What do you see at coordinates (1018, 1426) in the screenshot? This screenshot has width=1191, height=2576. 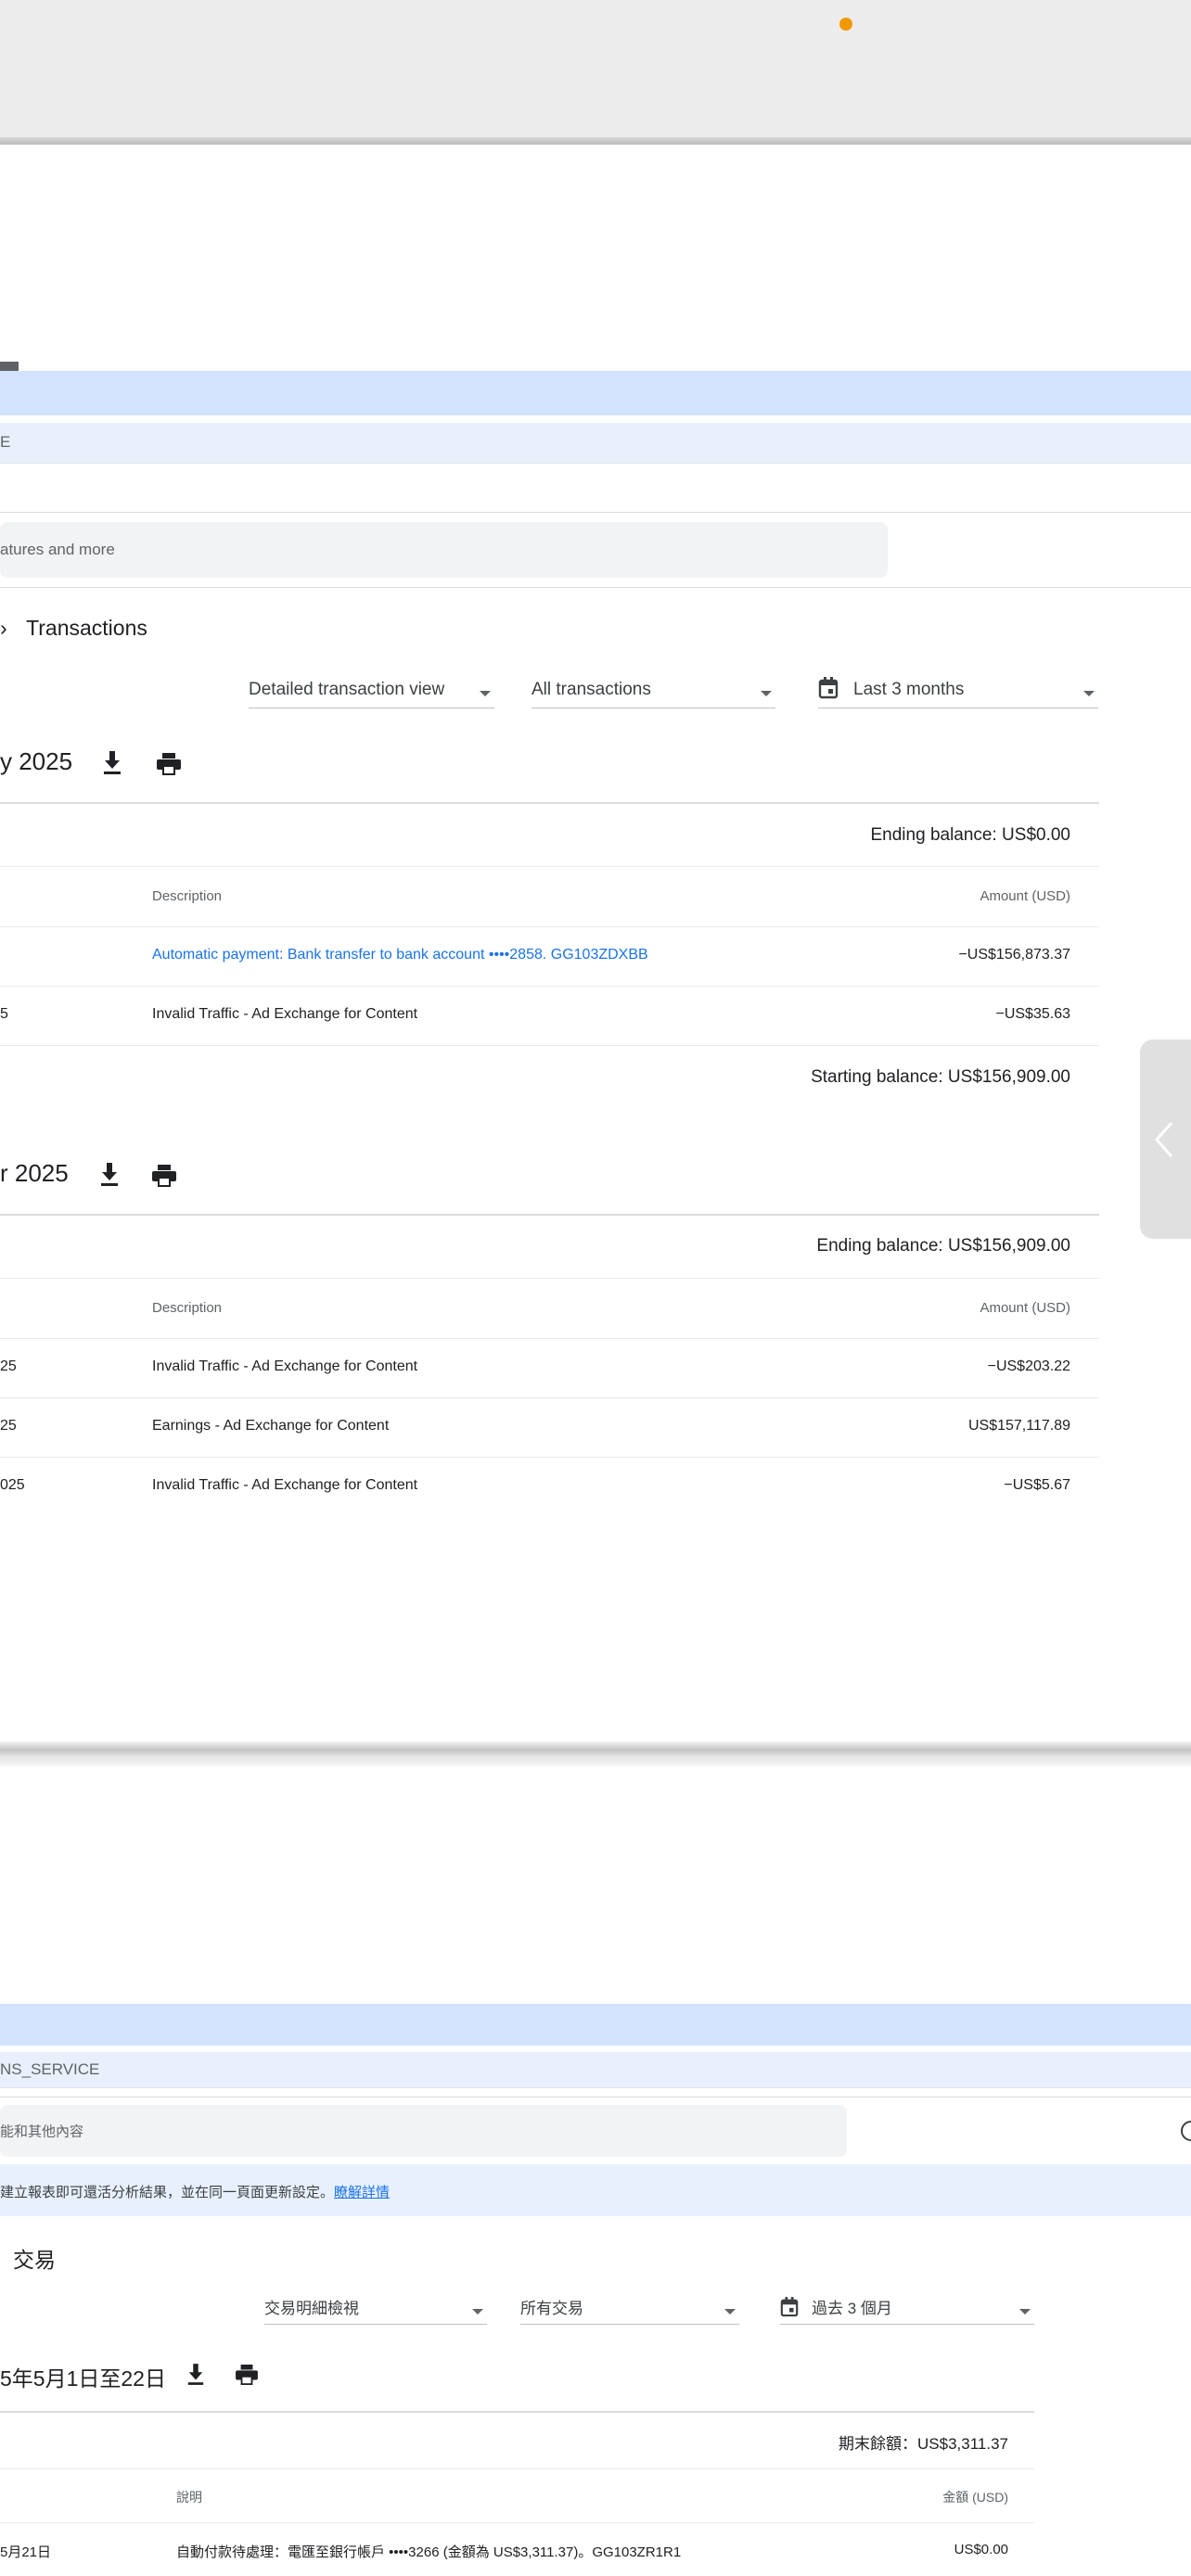 I see `row-amount: US$157,117.89` at bounding box center [1018, 1426].